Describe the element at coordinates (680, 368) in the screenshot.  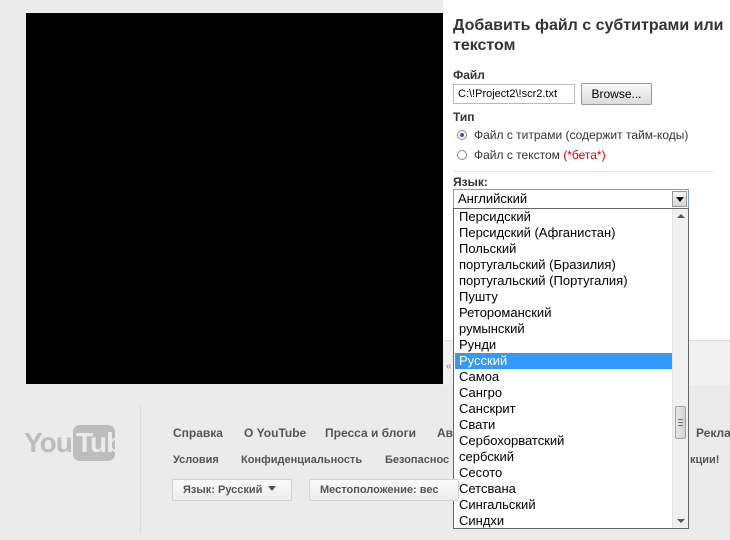
I see `dropdown-scrollbar` at that location.